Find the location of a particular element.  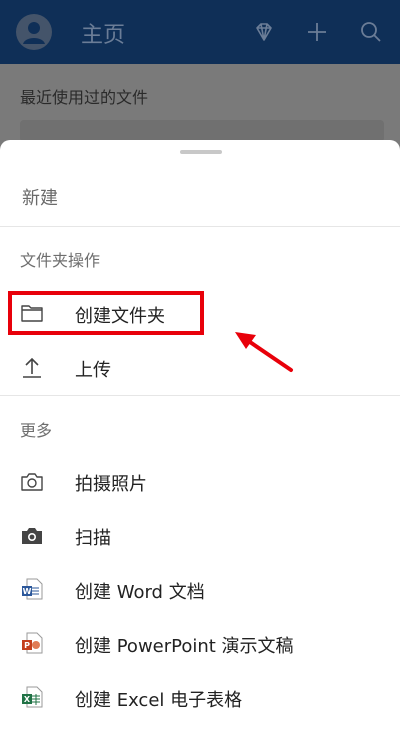

avatar is located at coordinates (34, 32).